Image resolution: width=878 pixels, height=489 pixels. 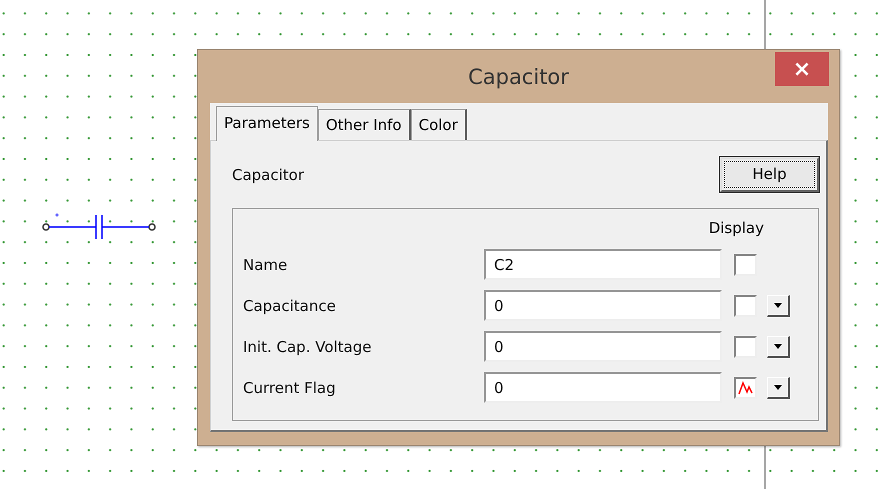 I want to click on display-column-header: Display, so click(x=736, y=229).